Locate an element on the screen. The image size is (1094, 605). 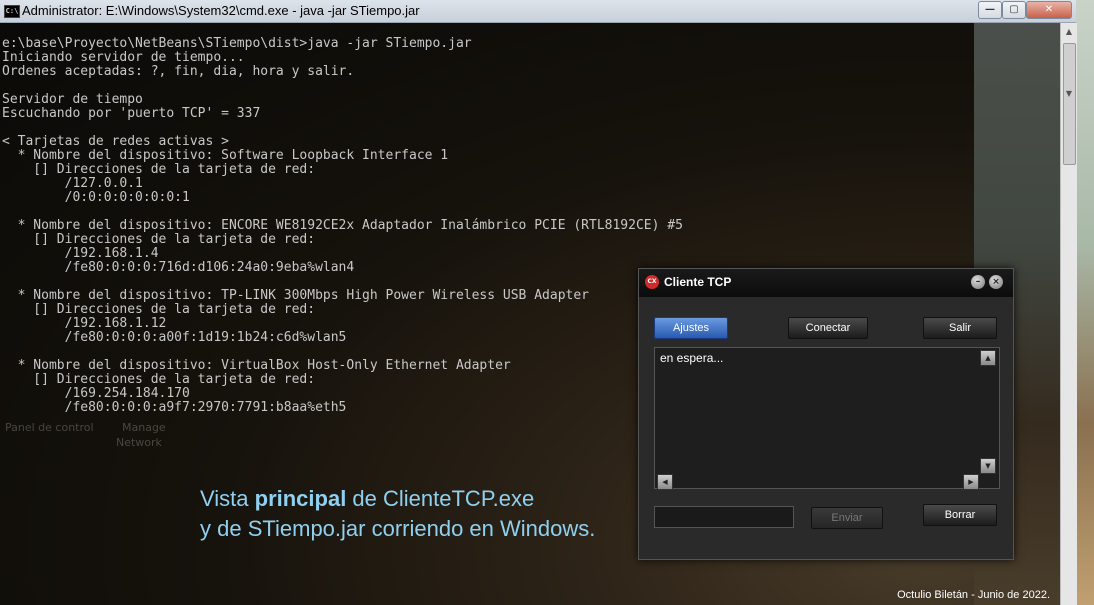
console-line: /127.0.0.1 is located at coordinates (72, 183).